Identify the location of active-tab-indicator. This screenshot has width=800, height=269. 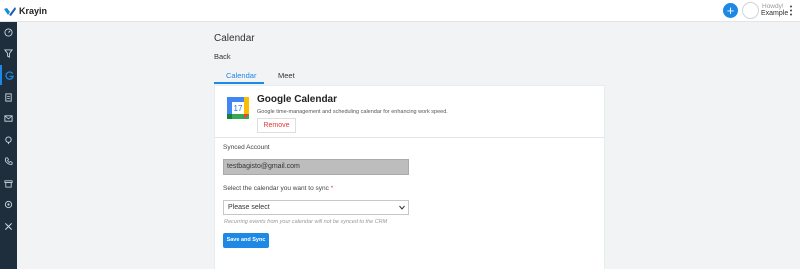
(239, 83).